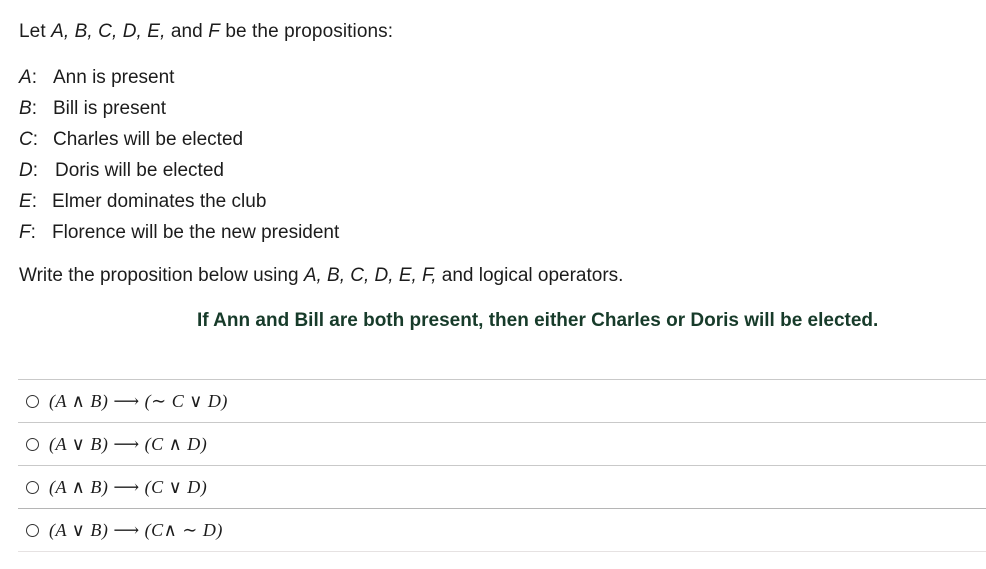 The width and height of the screenshot is (986, 569). What do you see at coordinates (370, 275) in the screenshot?
I see `instruction-variables: A, B, C, D, E, F,` at bounding box center [370, 275].